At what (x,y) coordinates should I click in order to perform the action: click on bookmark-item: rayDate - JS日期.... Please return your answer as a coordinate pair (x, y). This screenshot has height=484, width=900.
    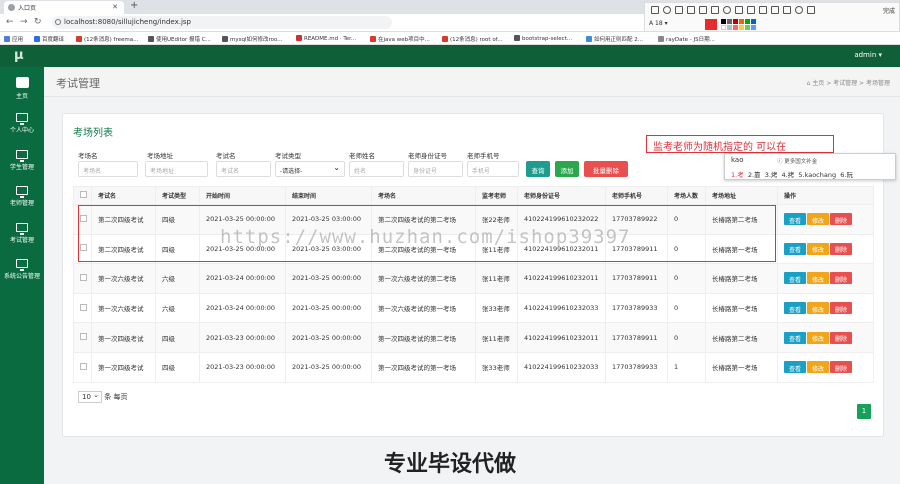
    Looking at the image, I should click on (686, 39).